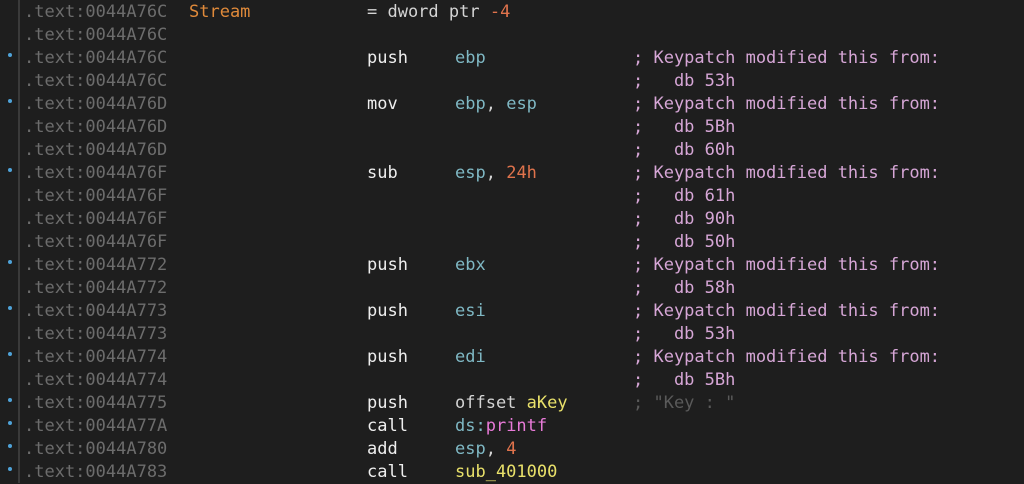  I want to click on instruction-mnemonic: add, so click(382, 449).